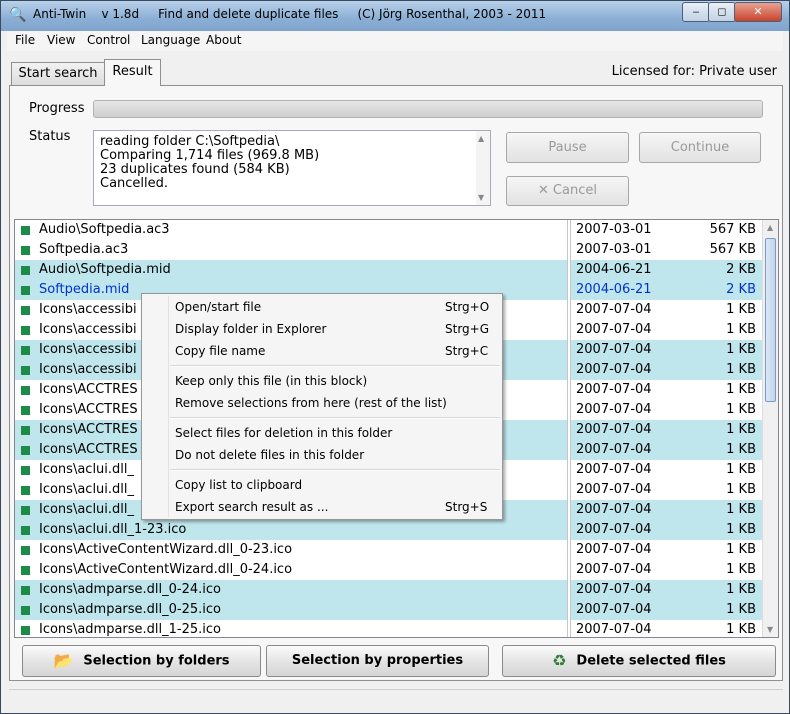 The width and height of the screenshot is (790, 714). Describe the element at coordinates (25, 40) in the screenshot. I see `menu-file: File` at that location.